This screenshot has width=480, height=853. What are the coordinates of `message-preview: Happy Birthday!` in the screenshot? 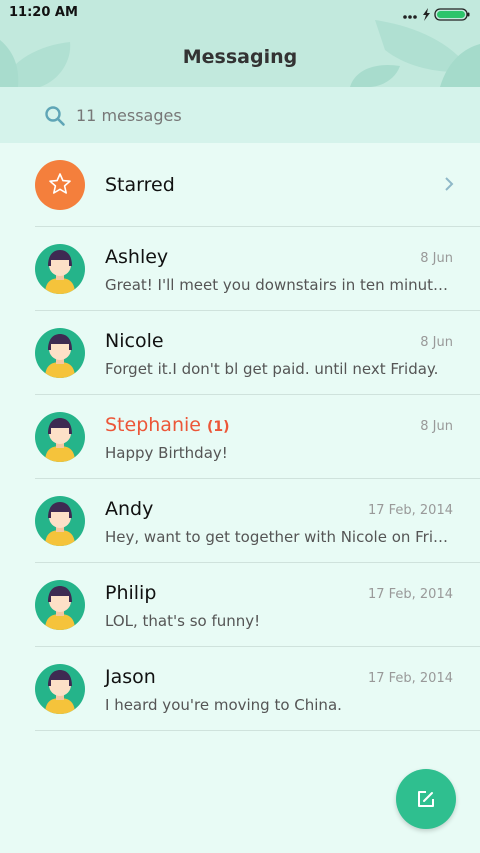 It's located at (166, 453).